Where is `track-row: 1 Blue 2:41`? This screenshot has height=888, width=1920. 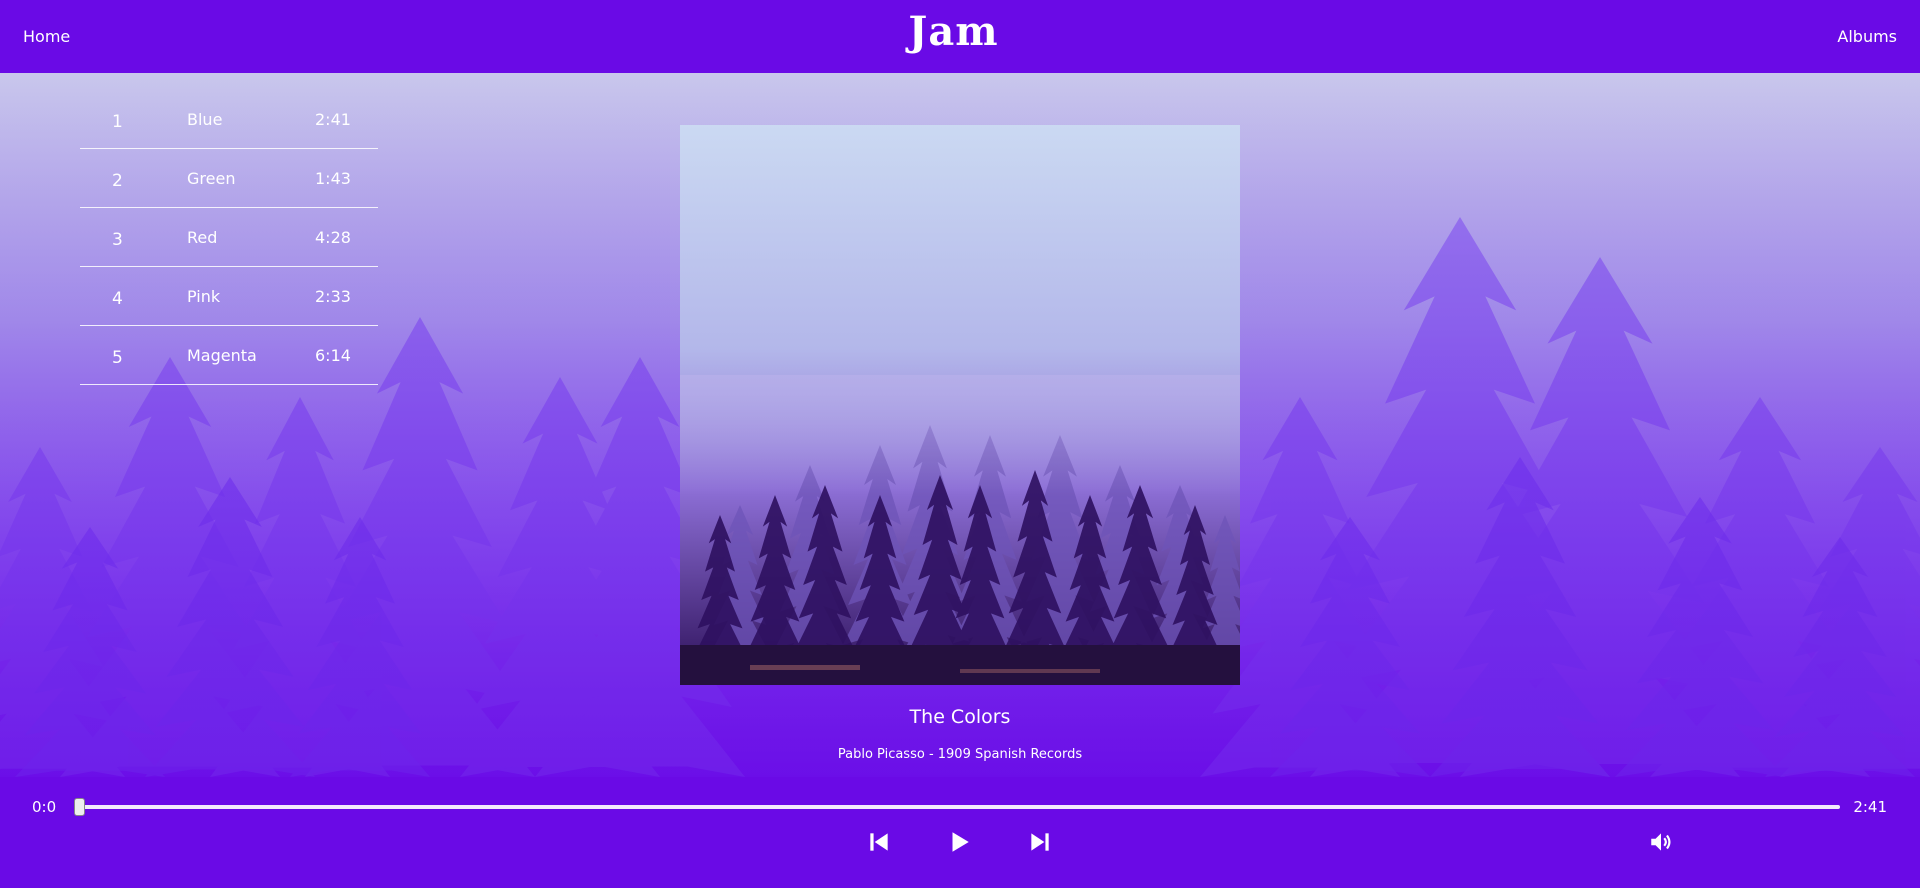 track-row: 1 Blue 2:41 is located at coordinates (229, 119).